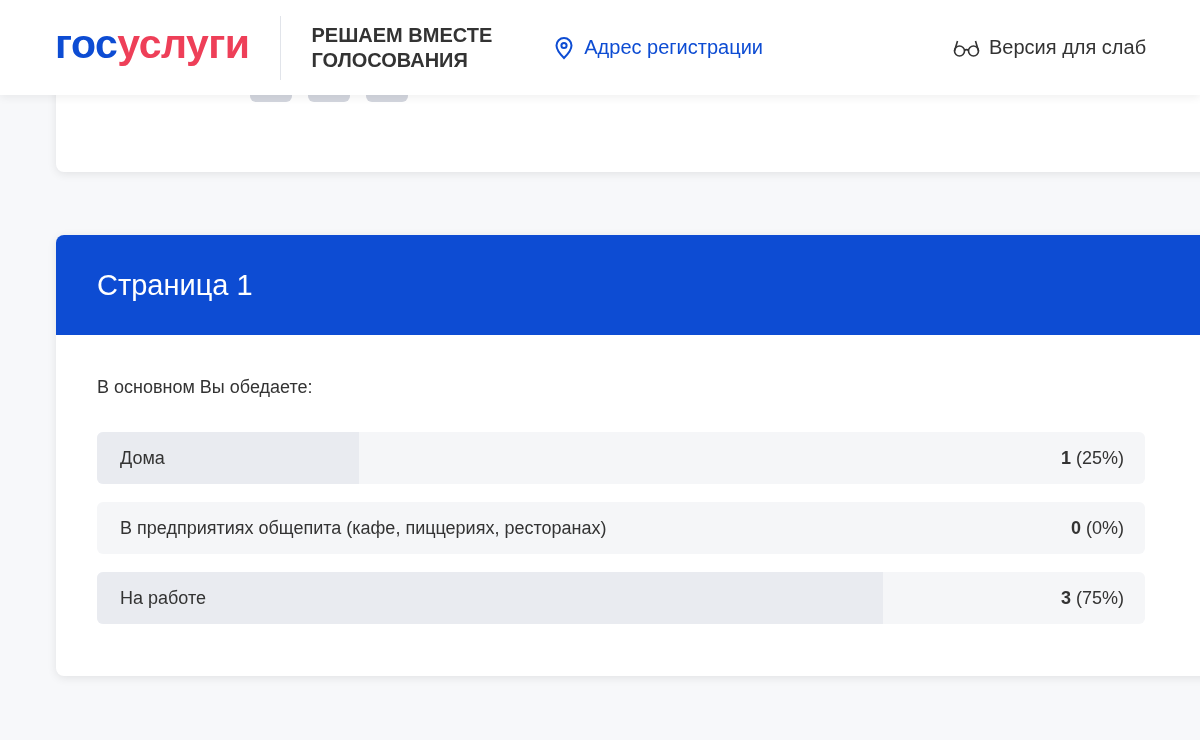 This screenshot has width=1200, height=740. I want to click on accessibility-link: Версия для слаб, so click(1068, 47).